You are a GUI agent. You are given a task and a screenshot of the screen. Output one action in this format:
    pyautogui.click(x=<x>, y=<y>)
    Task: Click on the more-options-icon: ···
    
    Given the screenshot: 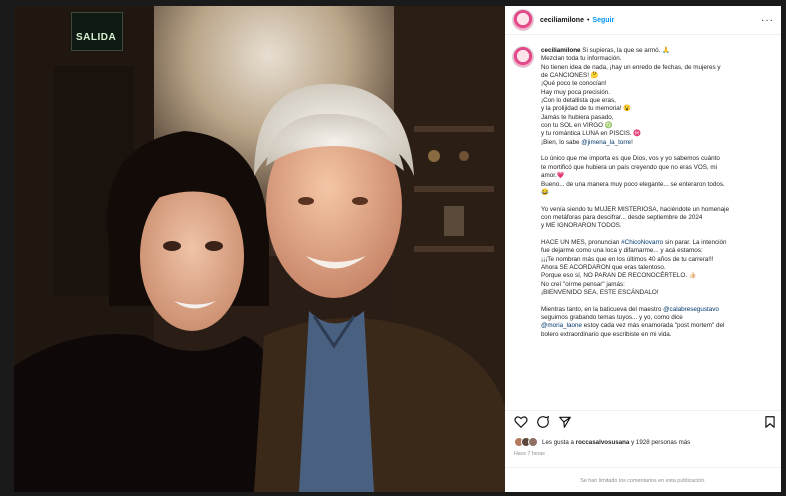 What is the action you would take?
    pyautogui.click(x=767, y=20)
    